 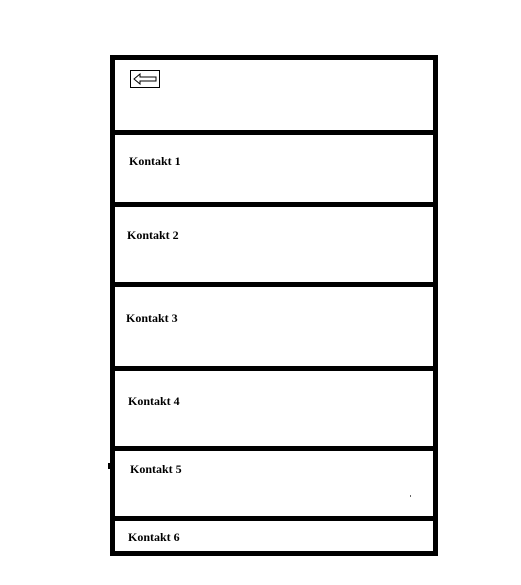 I want to click on contact-label: Kontakt 4, so click(x=154, y=401).